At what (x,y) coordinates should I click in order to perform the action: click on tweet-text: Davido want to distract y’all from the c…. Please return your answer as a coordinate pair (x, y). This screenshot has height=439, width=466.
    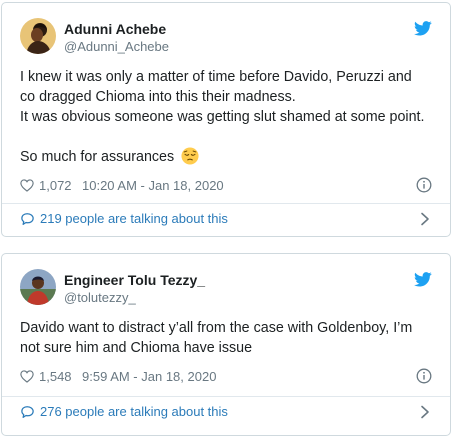
    Looking at the image, I should click on (230, 338).